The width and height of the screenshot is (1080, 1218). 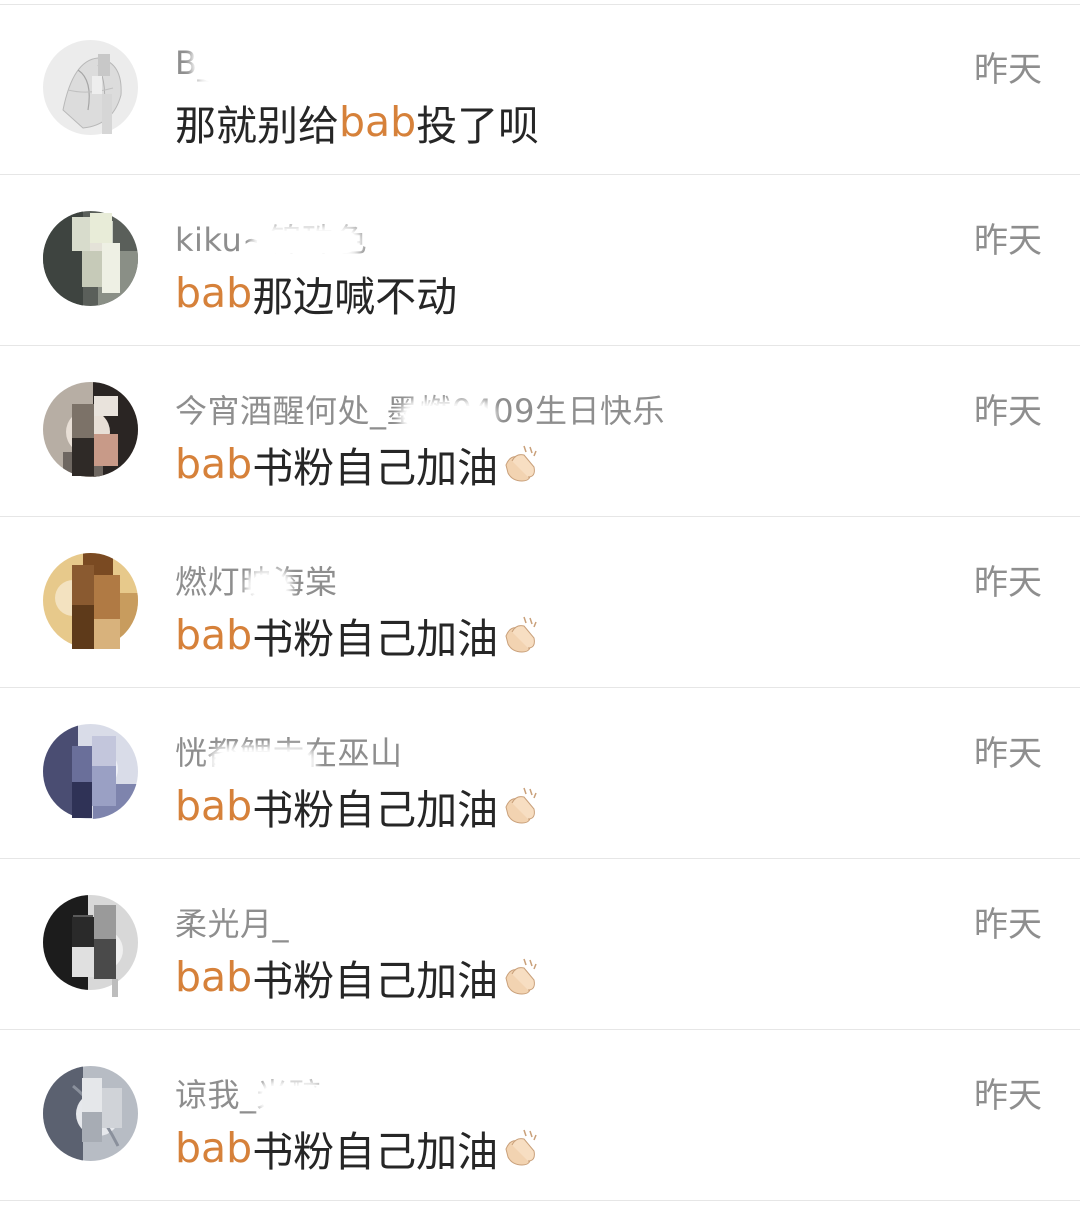 I want to click on comment-text-part: 那就别给, so click(x=257, y=126).